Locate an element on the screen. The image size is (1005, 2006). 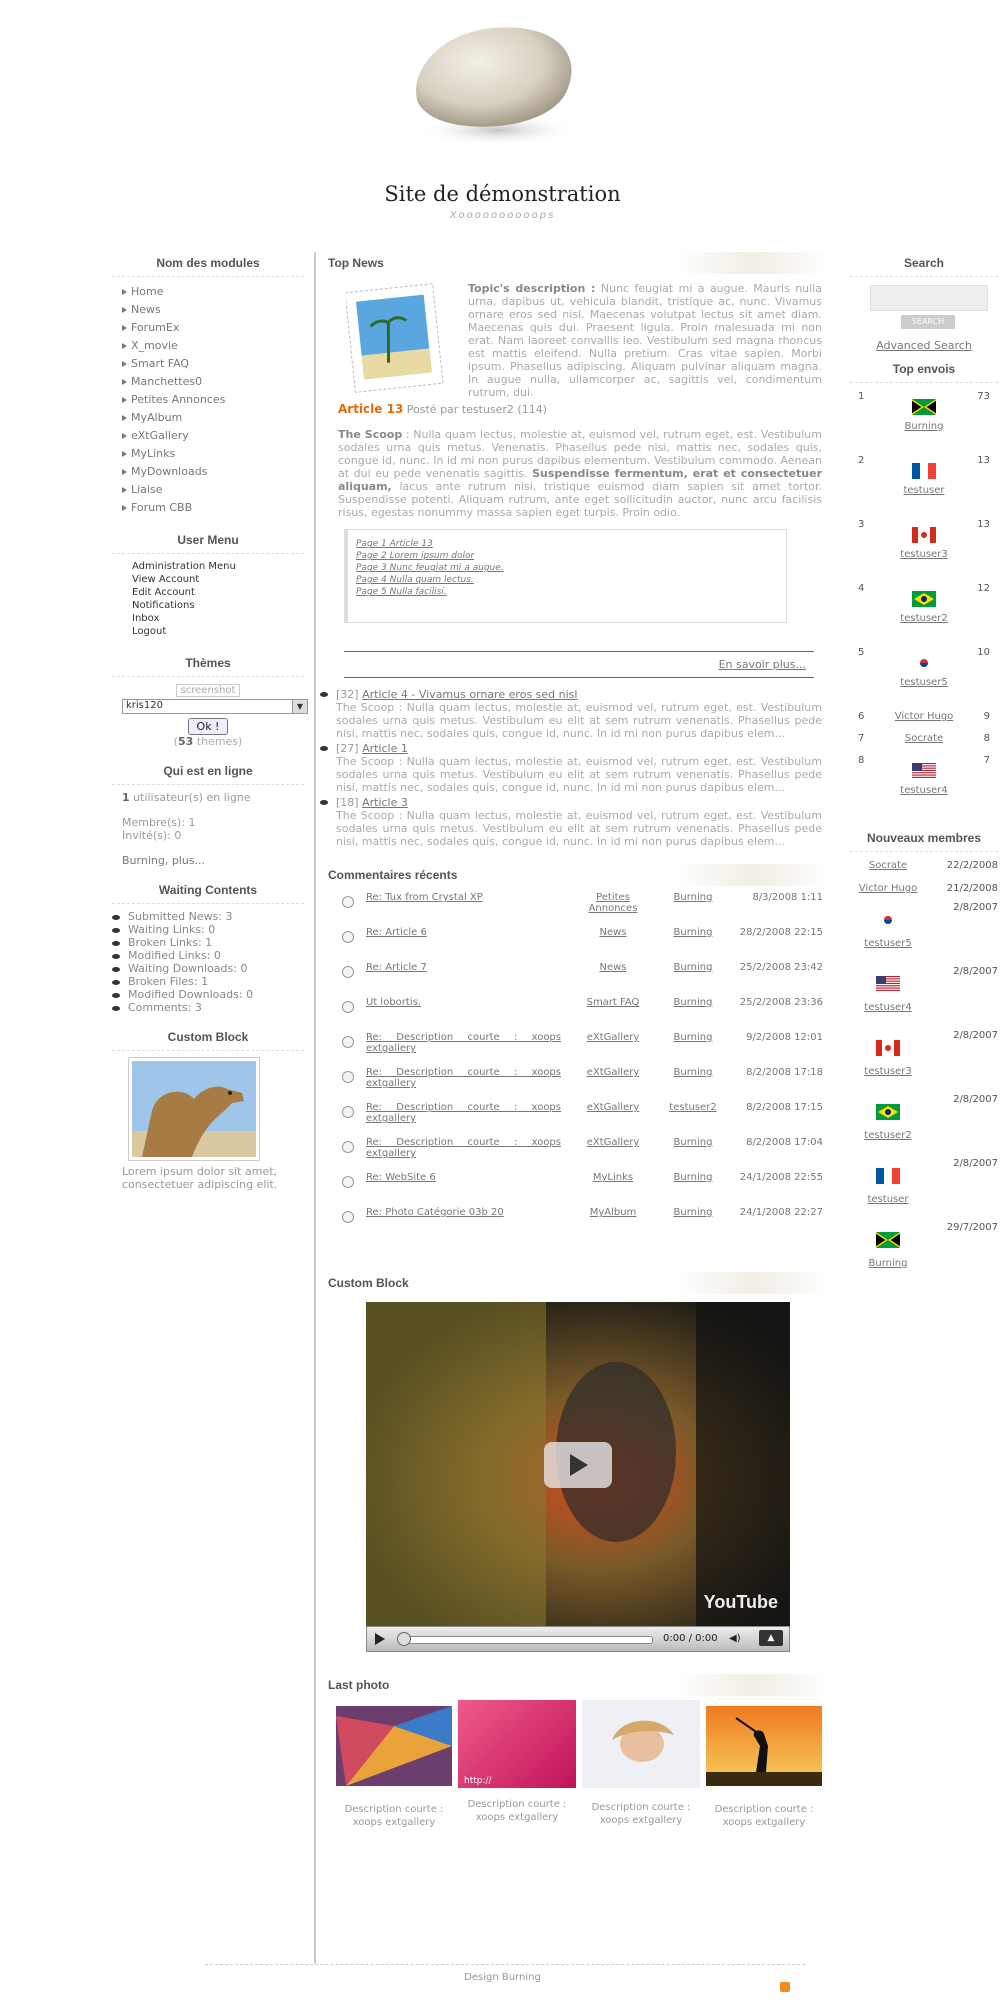
article-title: Article 13 is located at coordinates (370, 409).